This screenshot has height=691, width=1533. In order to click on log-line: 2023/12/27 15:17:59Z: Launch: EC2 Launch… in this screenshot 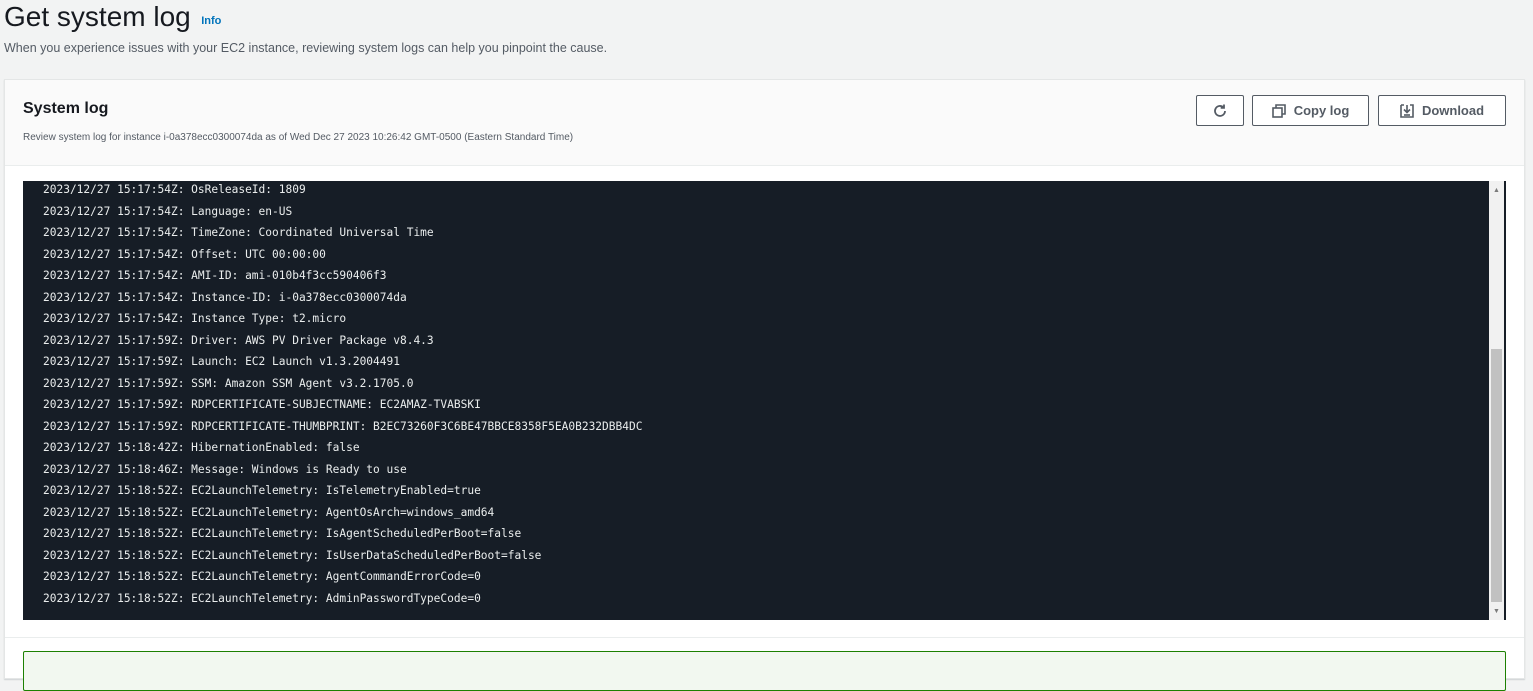, I will do `click(221, 361)`.